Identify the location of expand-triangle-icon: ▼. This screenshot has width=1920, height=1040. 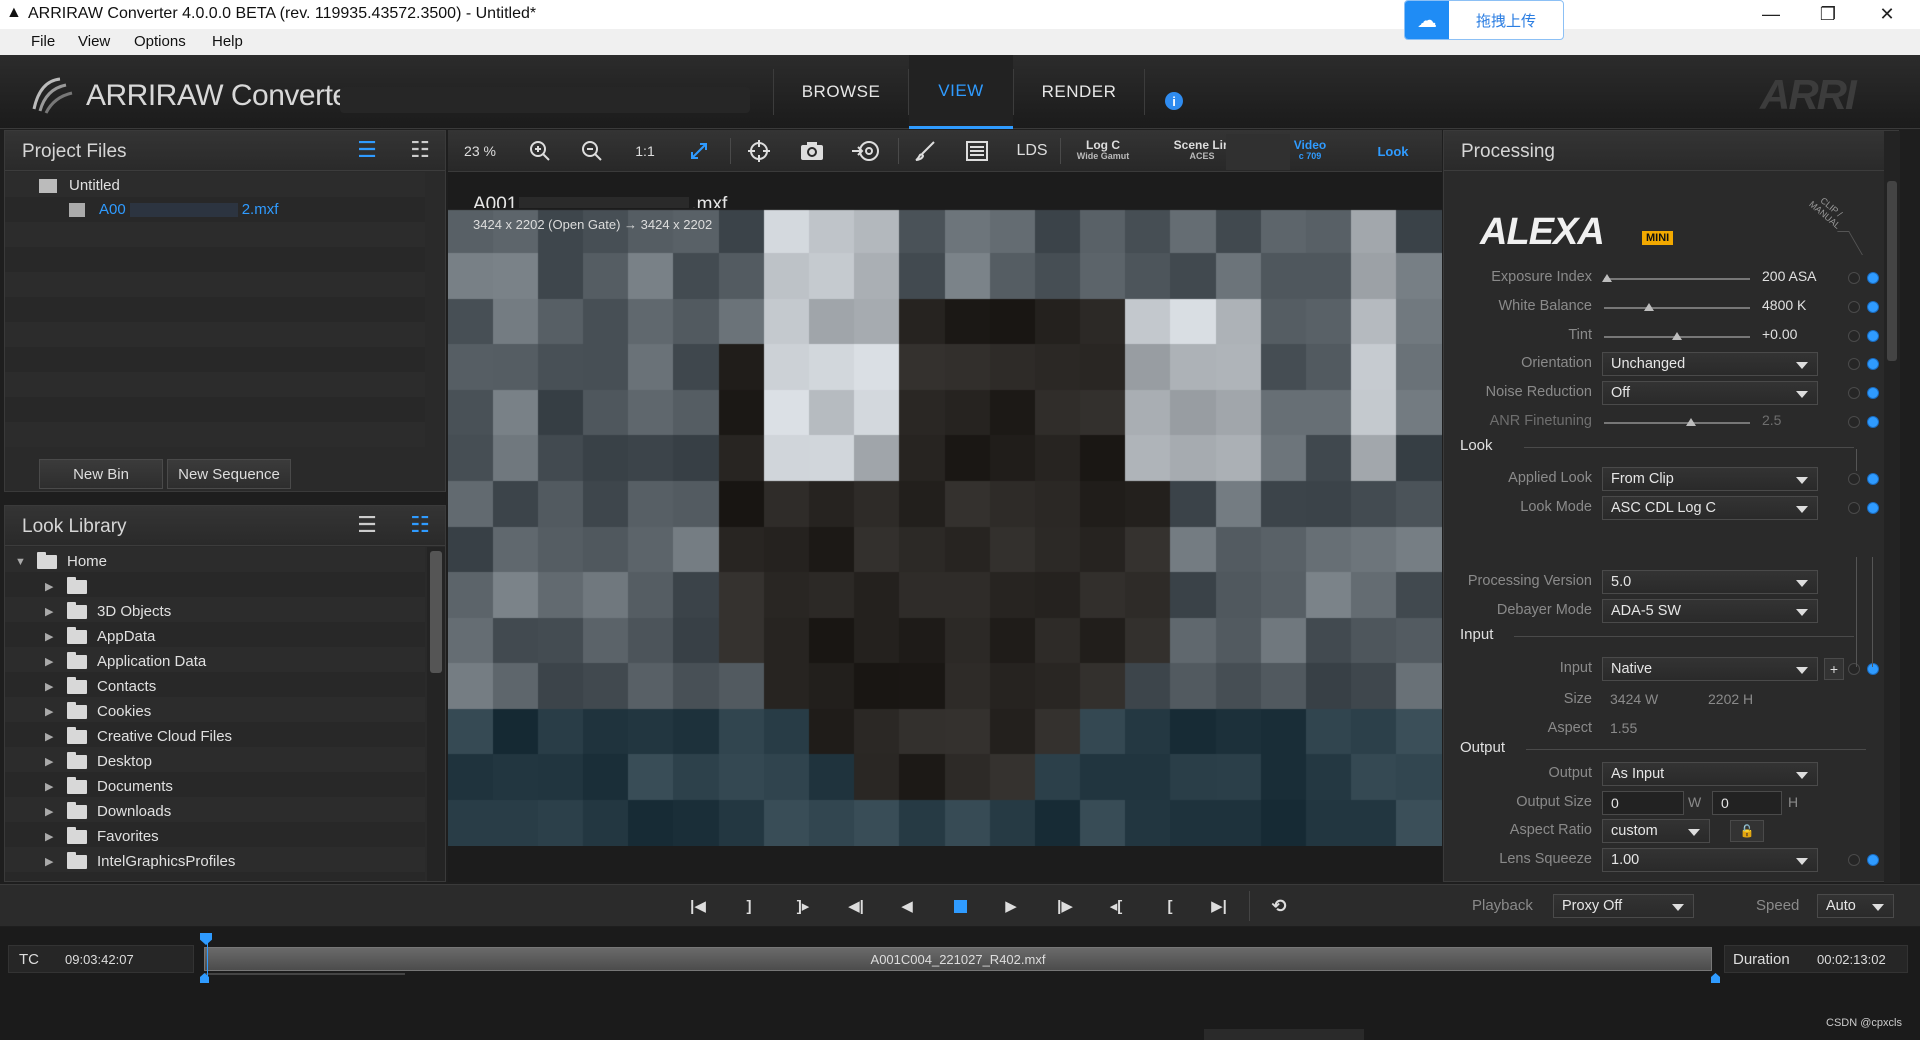
(20, 562).